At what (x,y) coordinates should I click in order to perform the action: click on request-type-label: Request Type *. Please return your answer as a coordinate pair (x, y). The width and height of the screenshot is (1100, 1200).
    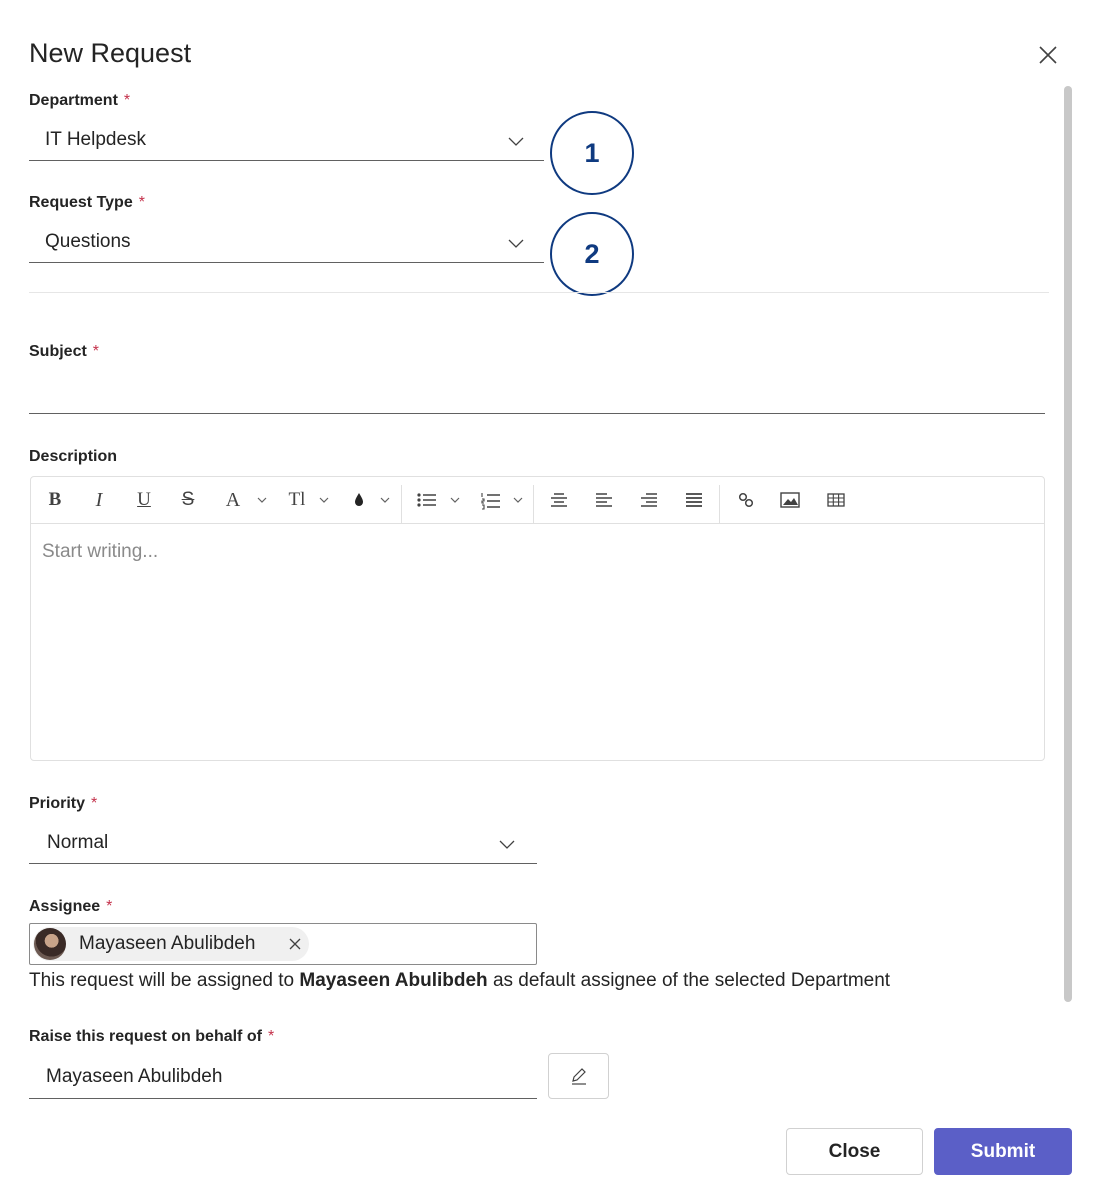
    Looking at the image, I should click on (87, 202).